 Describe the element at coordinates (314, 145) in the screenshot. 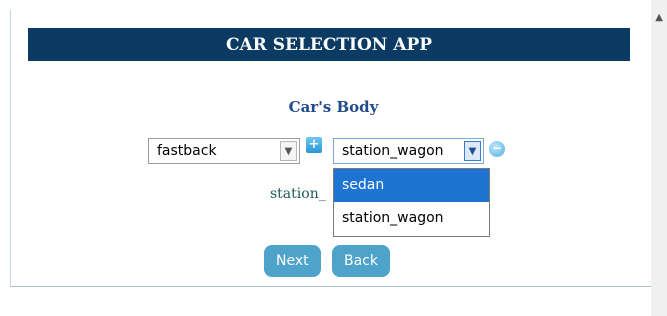

I see `add-icon: +` at that location.